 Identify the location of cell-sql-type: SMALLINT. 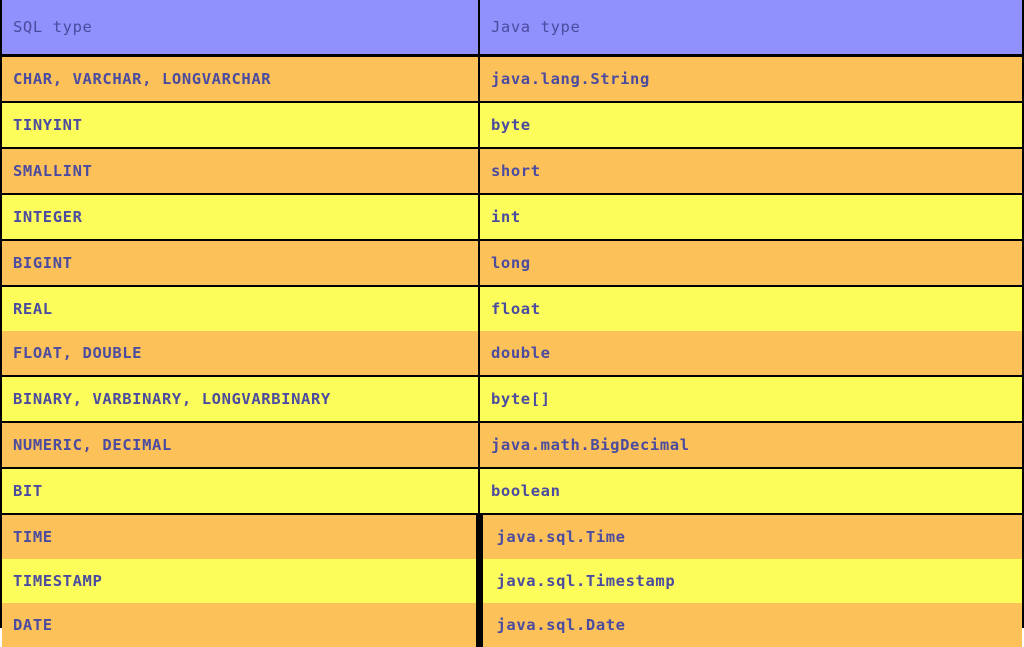
(240, 171).